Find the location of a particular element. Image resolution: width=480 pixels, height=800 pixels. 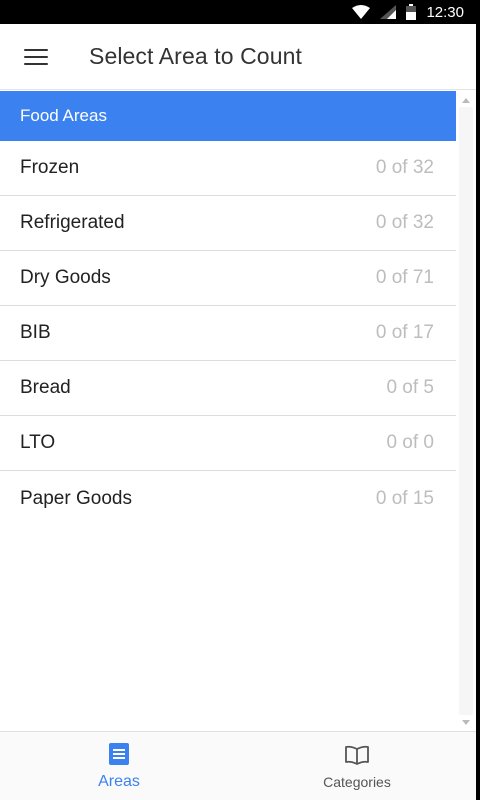

list-icon is located at coordinates (119, 754).